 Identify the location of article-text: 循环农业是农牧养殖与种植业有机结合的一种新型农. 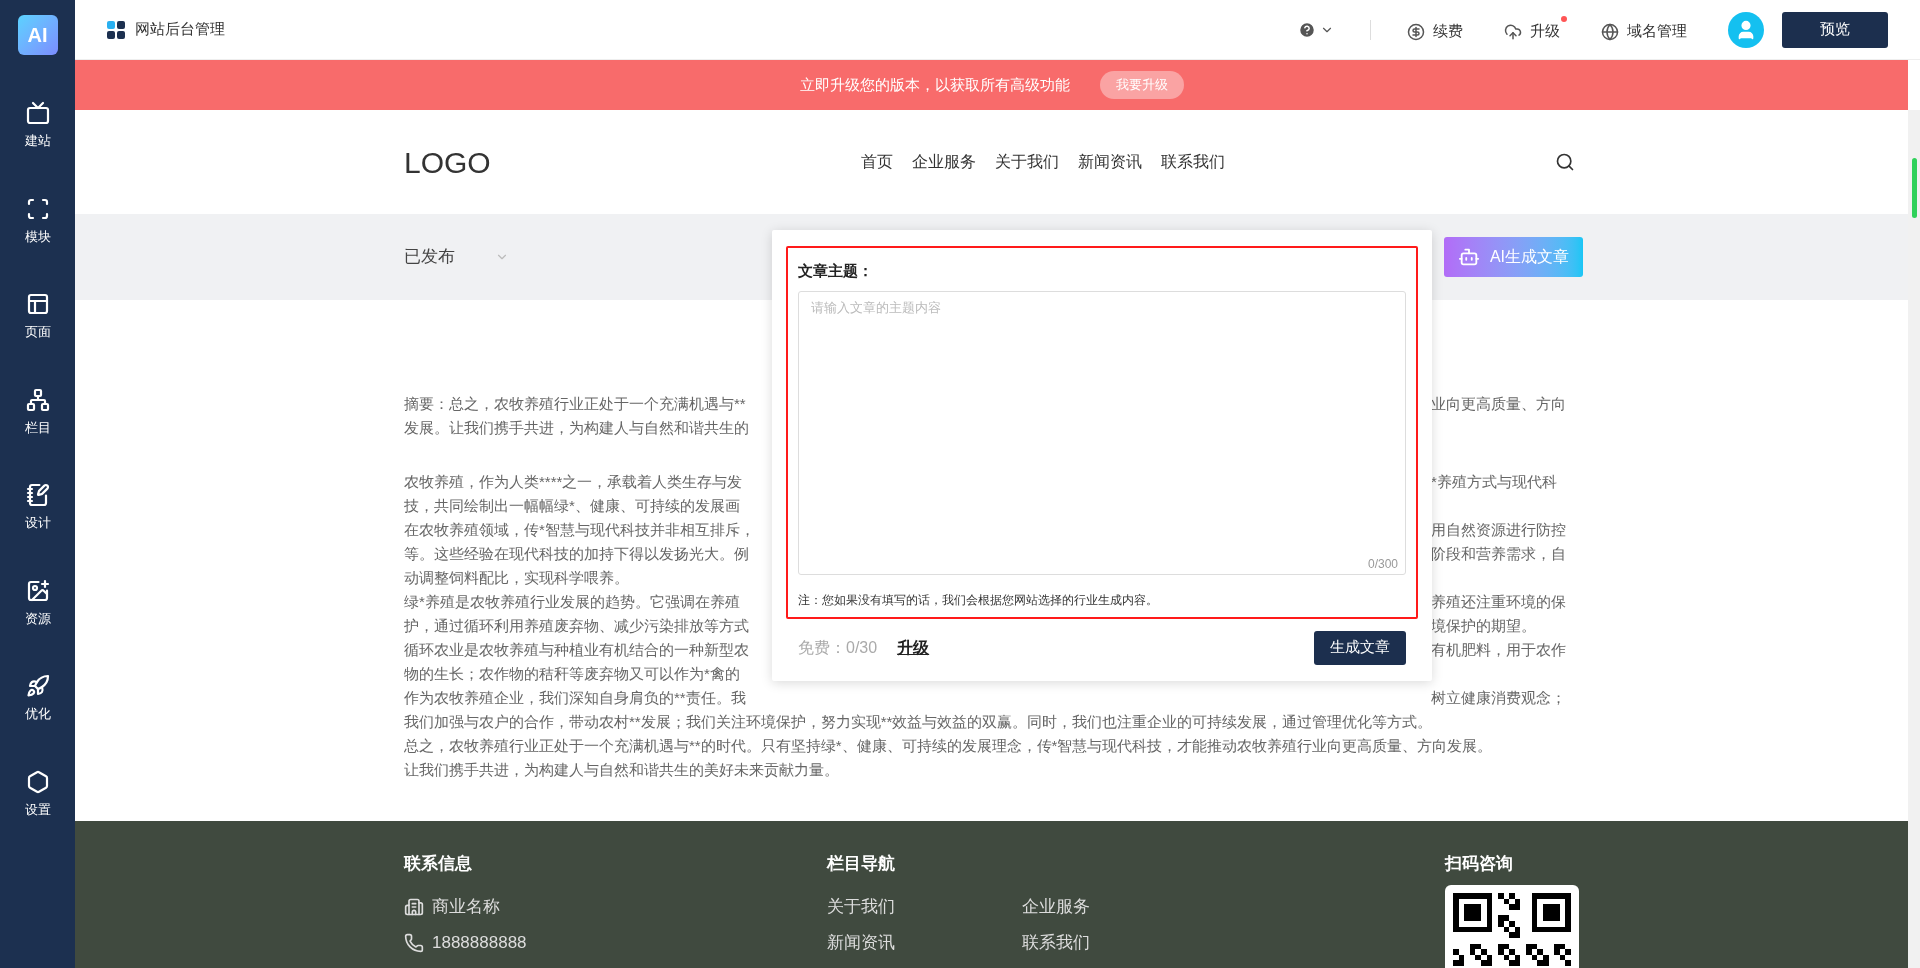
(577, 649).